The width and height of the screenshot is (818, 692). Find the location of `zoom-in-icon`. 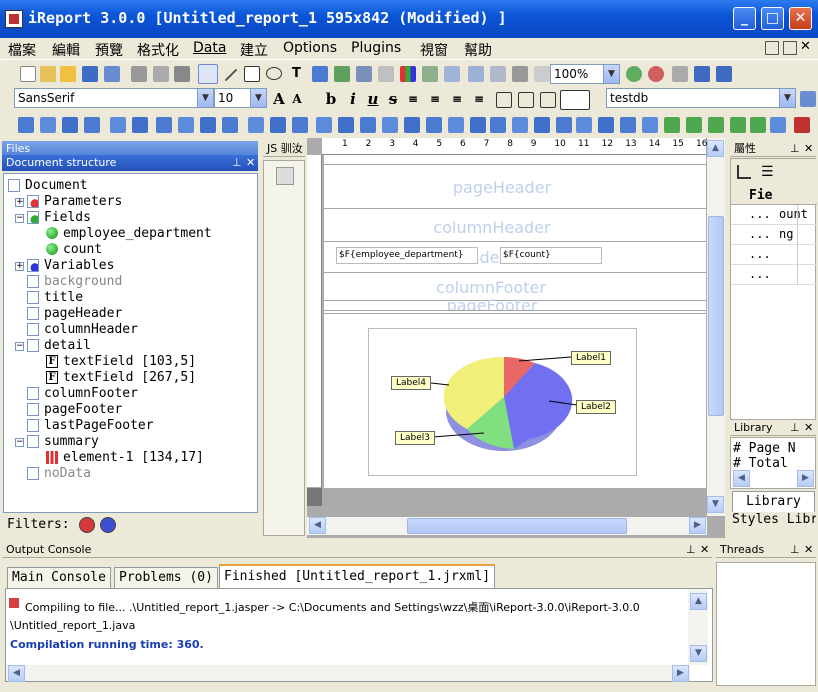

zoom-in-icon is located at coordinates (634, 74).